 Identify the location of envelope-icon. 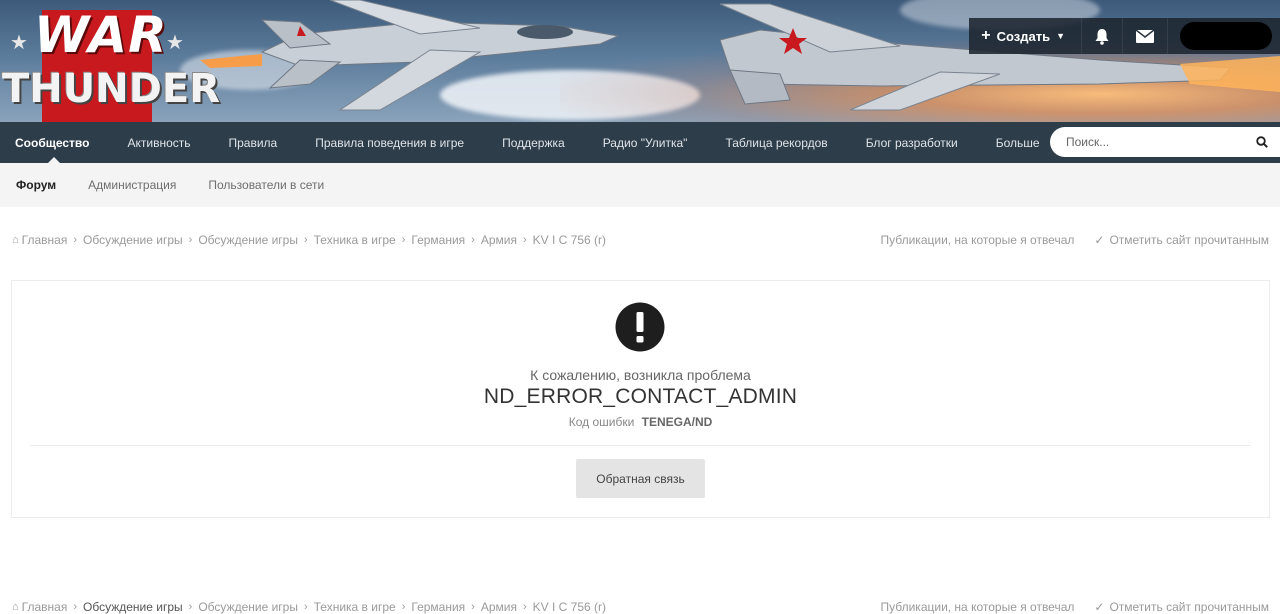
(1145, 36).